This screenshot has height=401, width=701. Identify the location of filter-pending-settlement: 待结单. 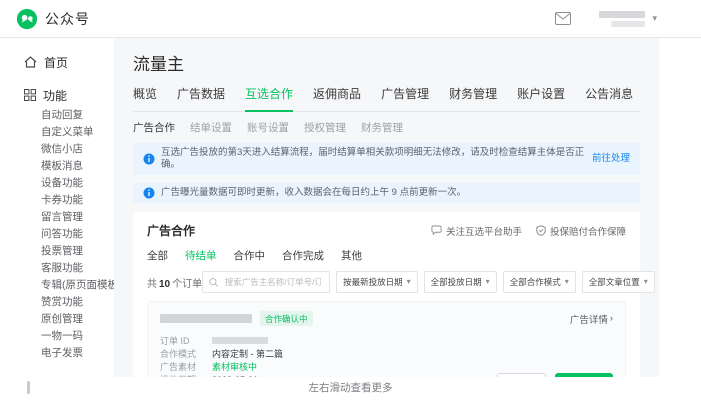
(201, 255).